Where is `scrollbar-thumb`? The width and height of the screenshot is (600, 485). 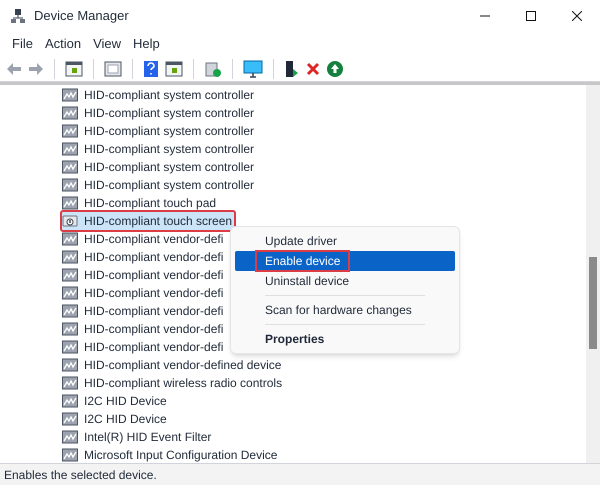 scrollbar-thumb is located at coordinates (593, 303).